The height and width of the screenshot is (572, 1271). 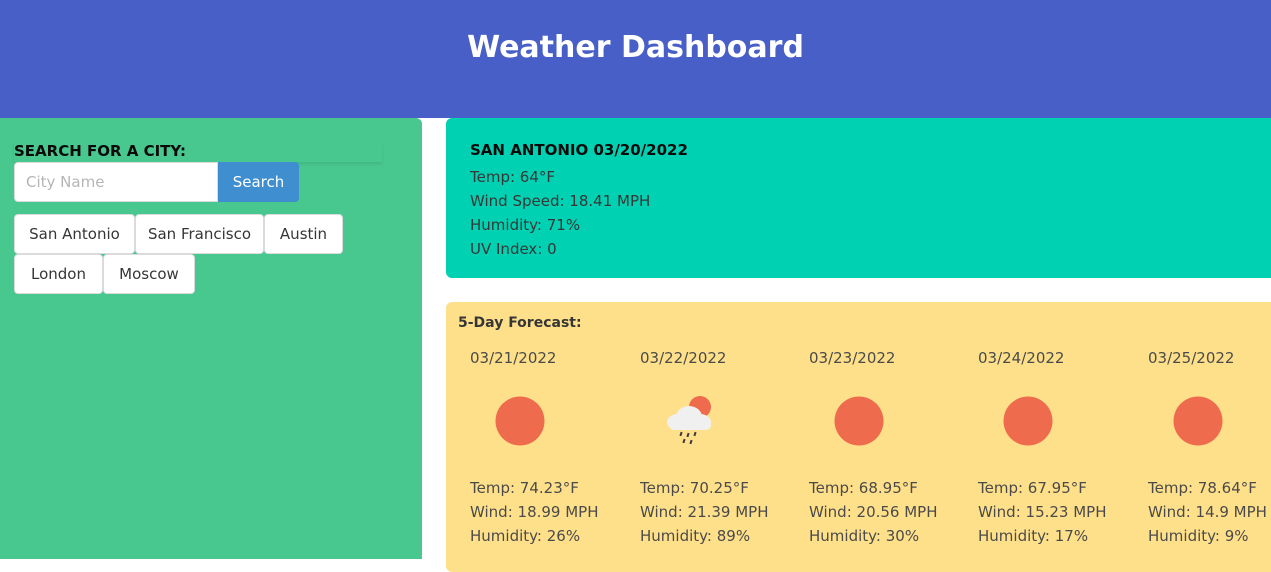 What do you see at coordinates (199, 234) in the screenshot?
I see `history-city-button: San Francisco` at bounding box center [199, 234].